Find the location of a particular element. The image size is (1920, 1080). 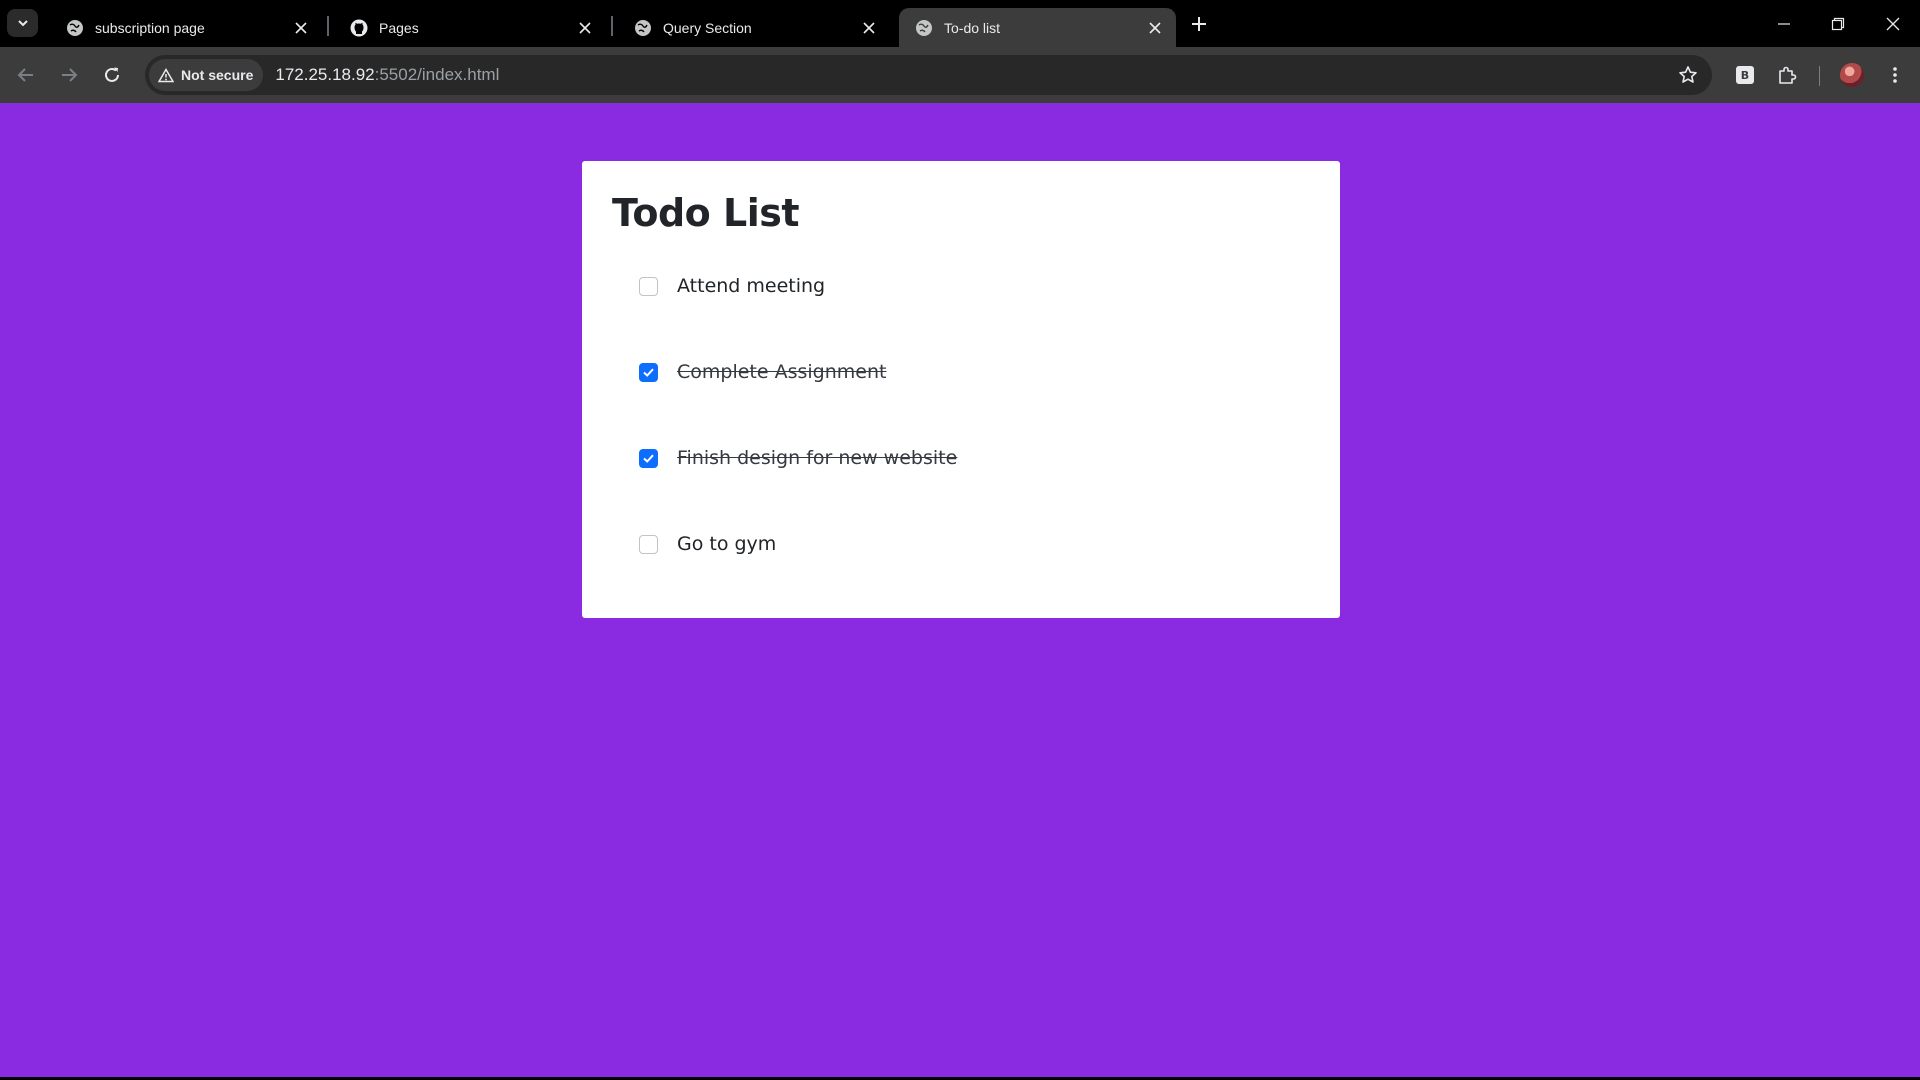

todo-item: Attend meeting is located at coordinates (798, 314).